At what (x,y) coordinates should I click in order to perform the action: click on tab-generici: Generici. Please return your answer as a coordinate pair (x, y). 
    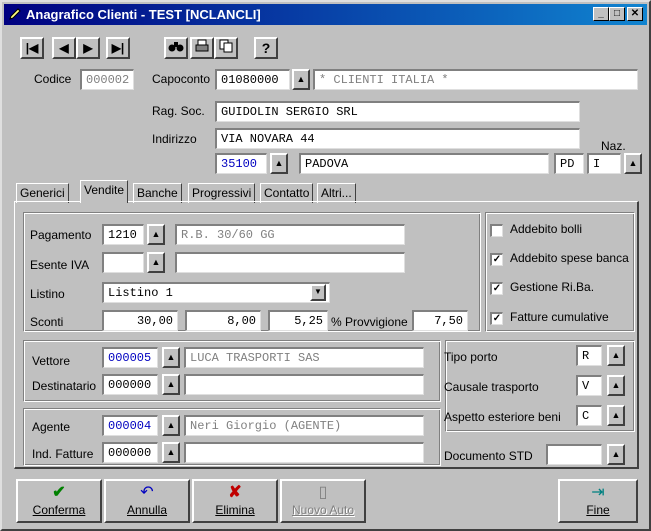
    Looking at the image, I should click on (42, 193).